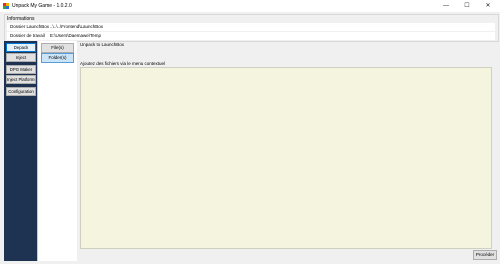 Image resolution: width=500 pixels, height=264 pixels. I want to click on sidebar-item-dpg-maker: DPG Maker, so click(21, 69).